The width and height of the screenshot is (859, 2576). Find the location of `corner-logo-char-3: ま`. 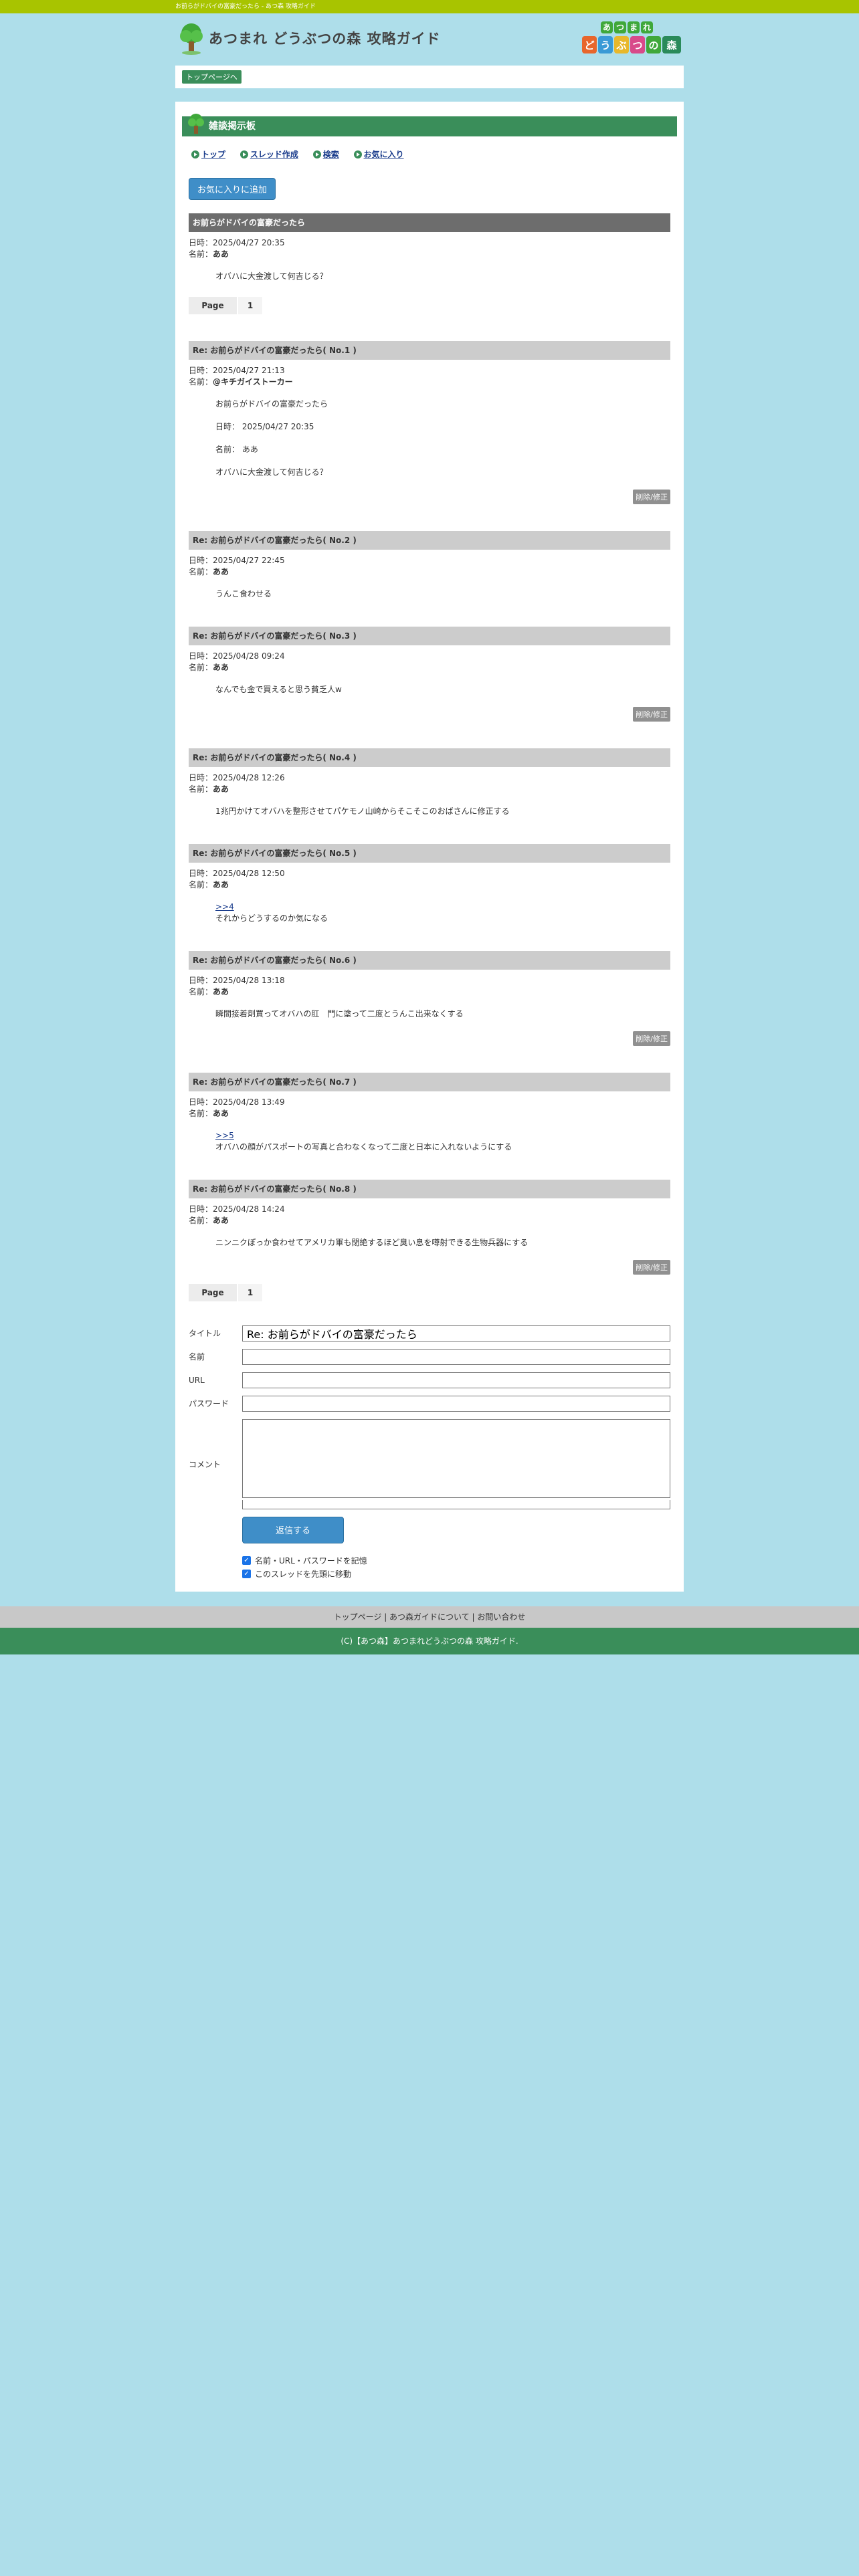

corner-logo-char-3: ま is located at coordinates (634, 27).